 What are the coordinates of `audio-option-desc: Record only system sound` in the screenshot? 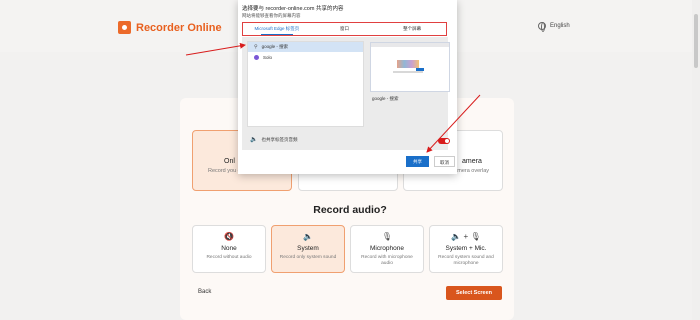 It's located at (308, 257).